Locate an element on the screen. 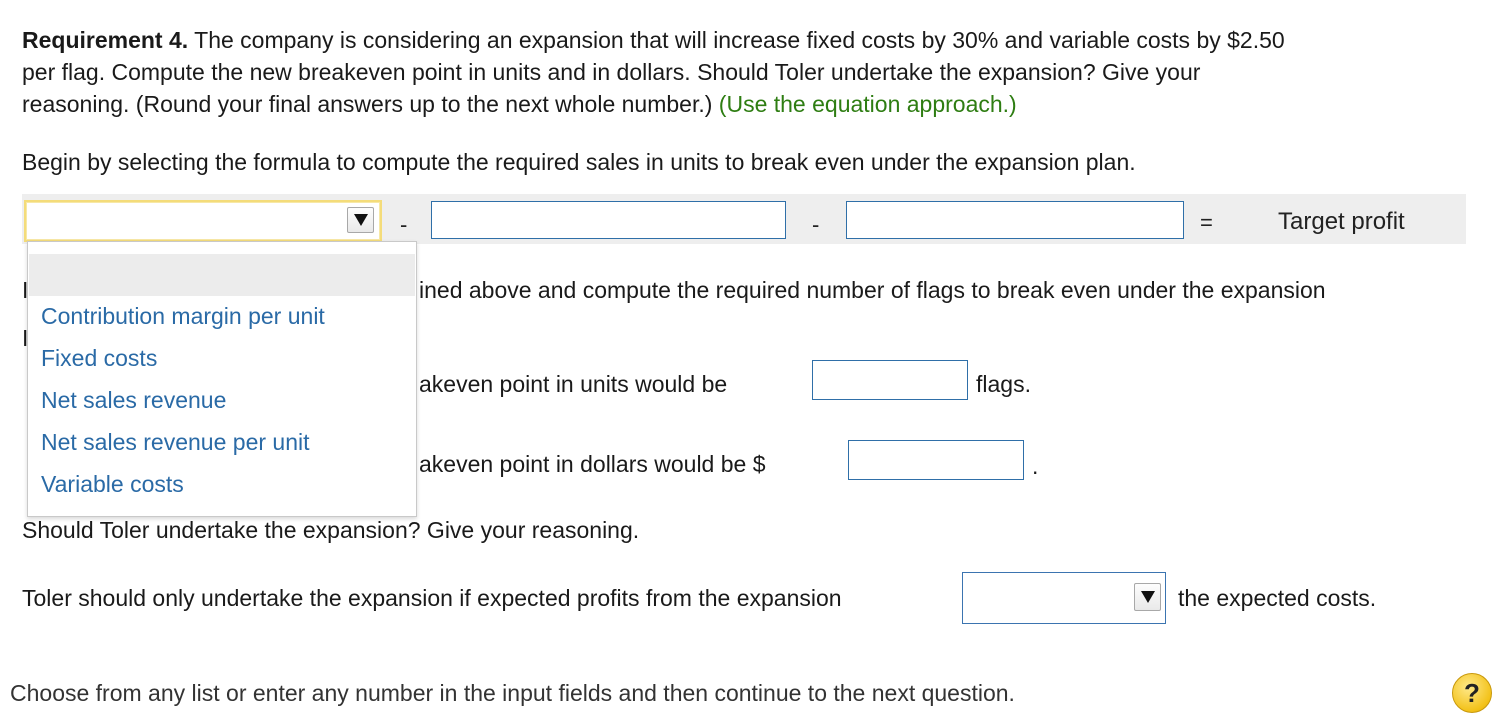 The height and width of the screenshot is (718, 1502). period-label: . is located at coordinates (1035, 466).